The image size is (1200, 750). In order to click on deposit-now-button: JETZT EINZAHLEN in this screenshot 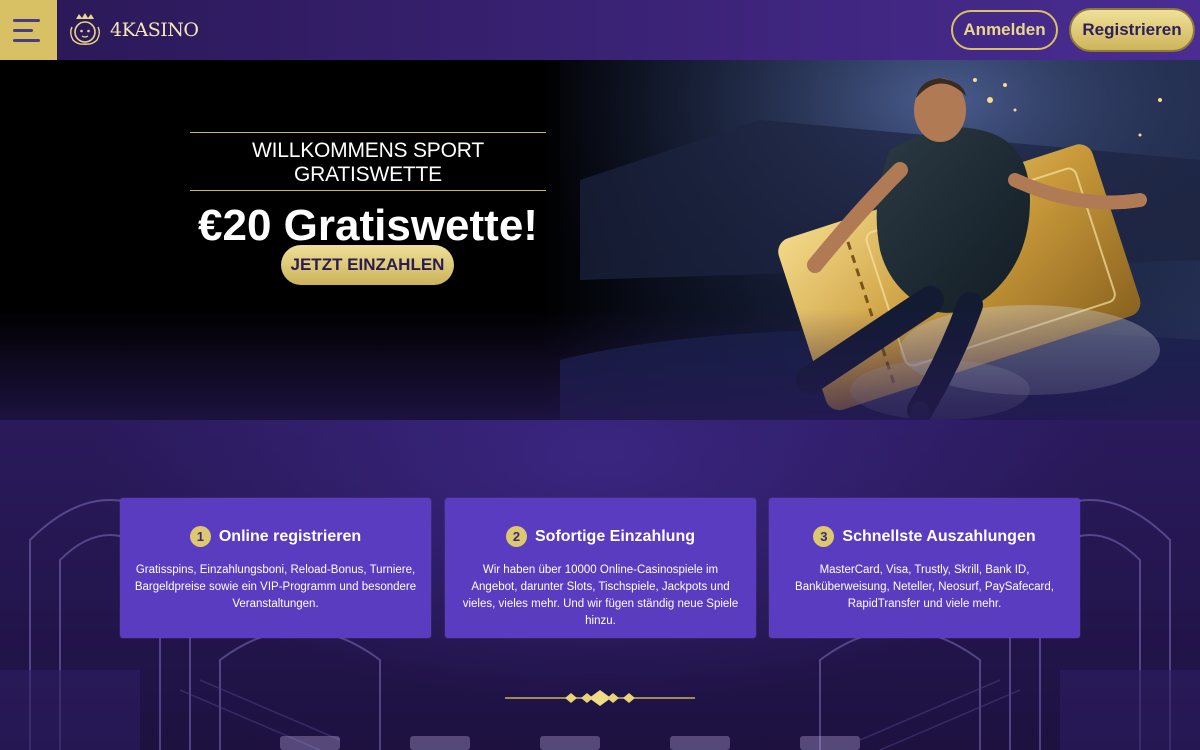, I will do `click(367, 265)`.